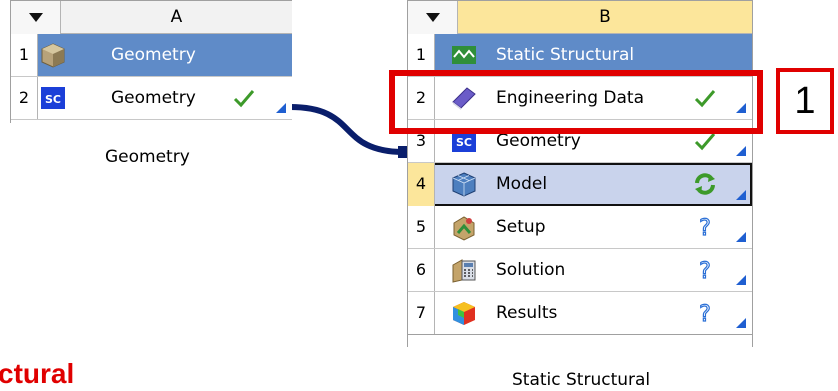  Describe the element at coordinates (24, 55) in the screenshot. I see `row-number: 1` at that location.